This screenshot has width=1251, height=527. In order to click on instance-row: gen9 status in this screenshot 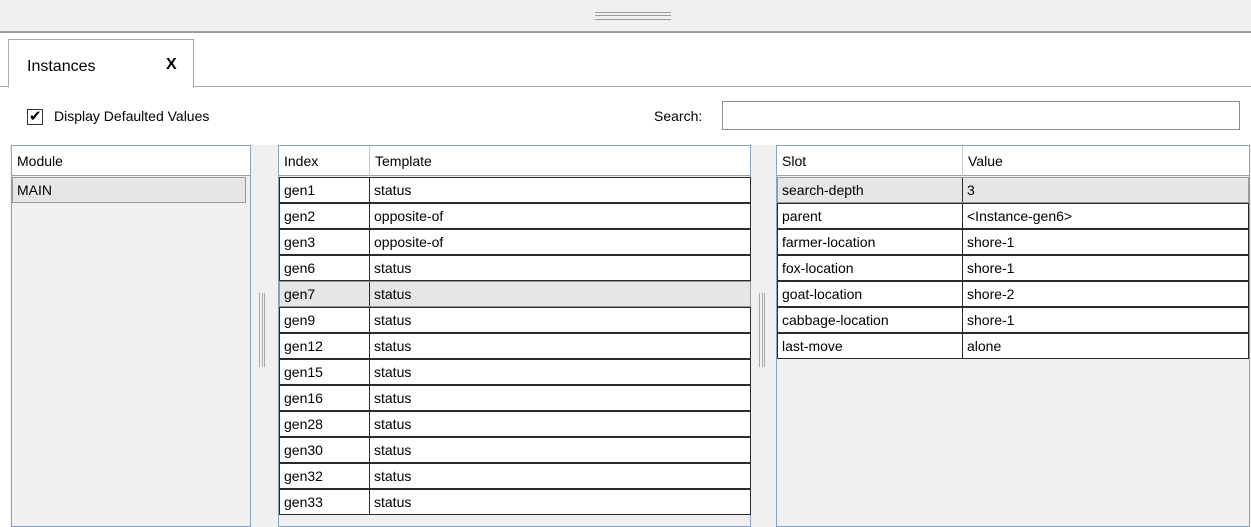, I will do `click(515, 320)`.